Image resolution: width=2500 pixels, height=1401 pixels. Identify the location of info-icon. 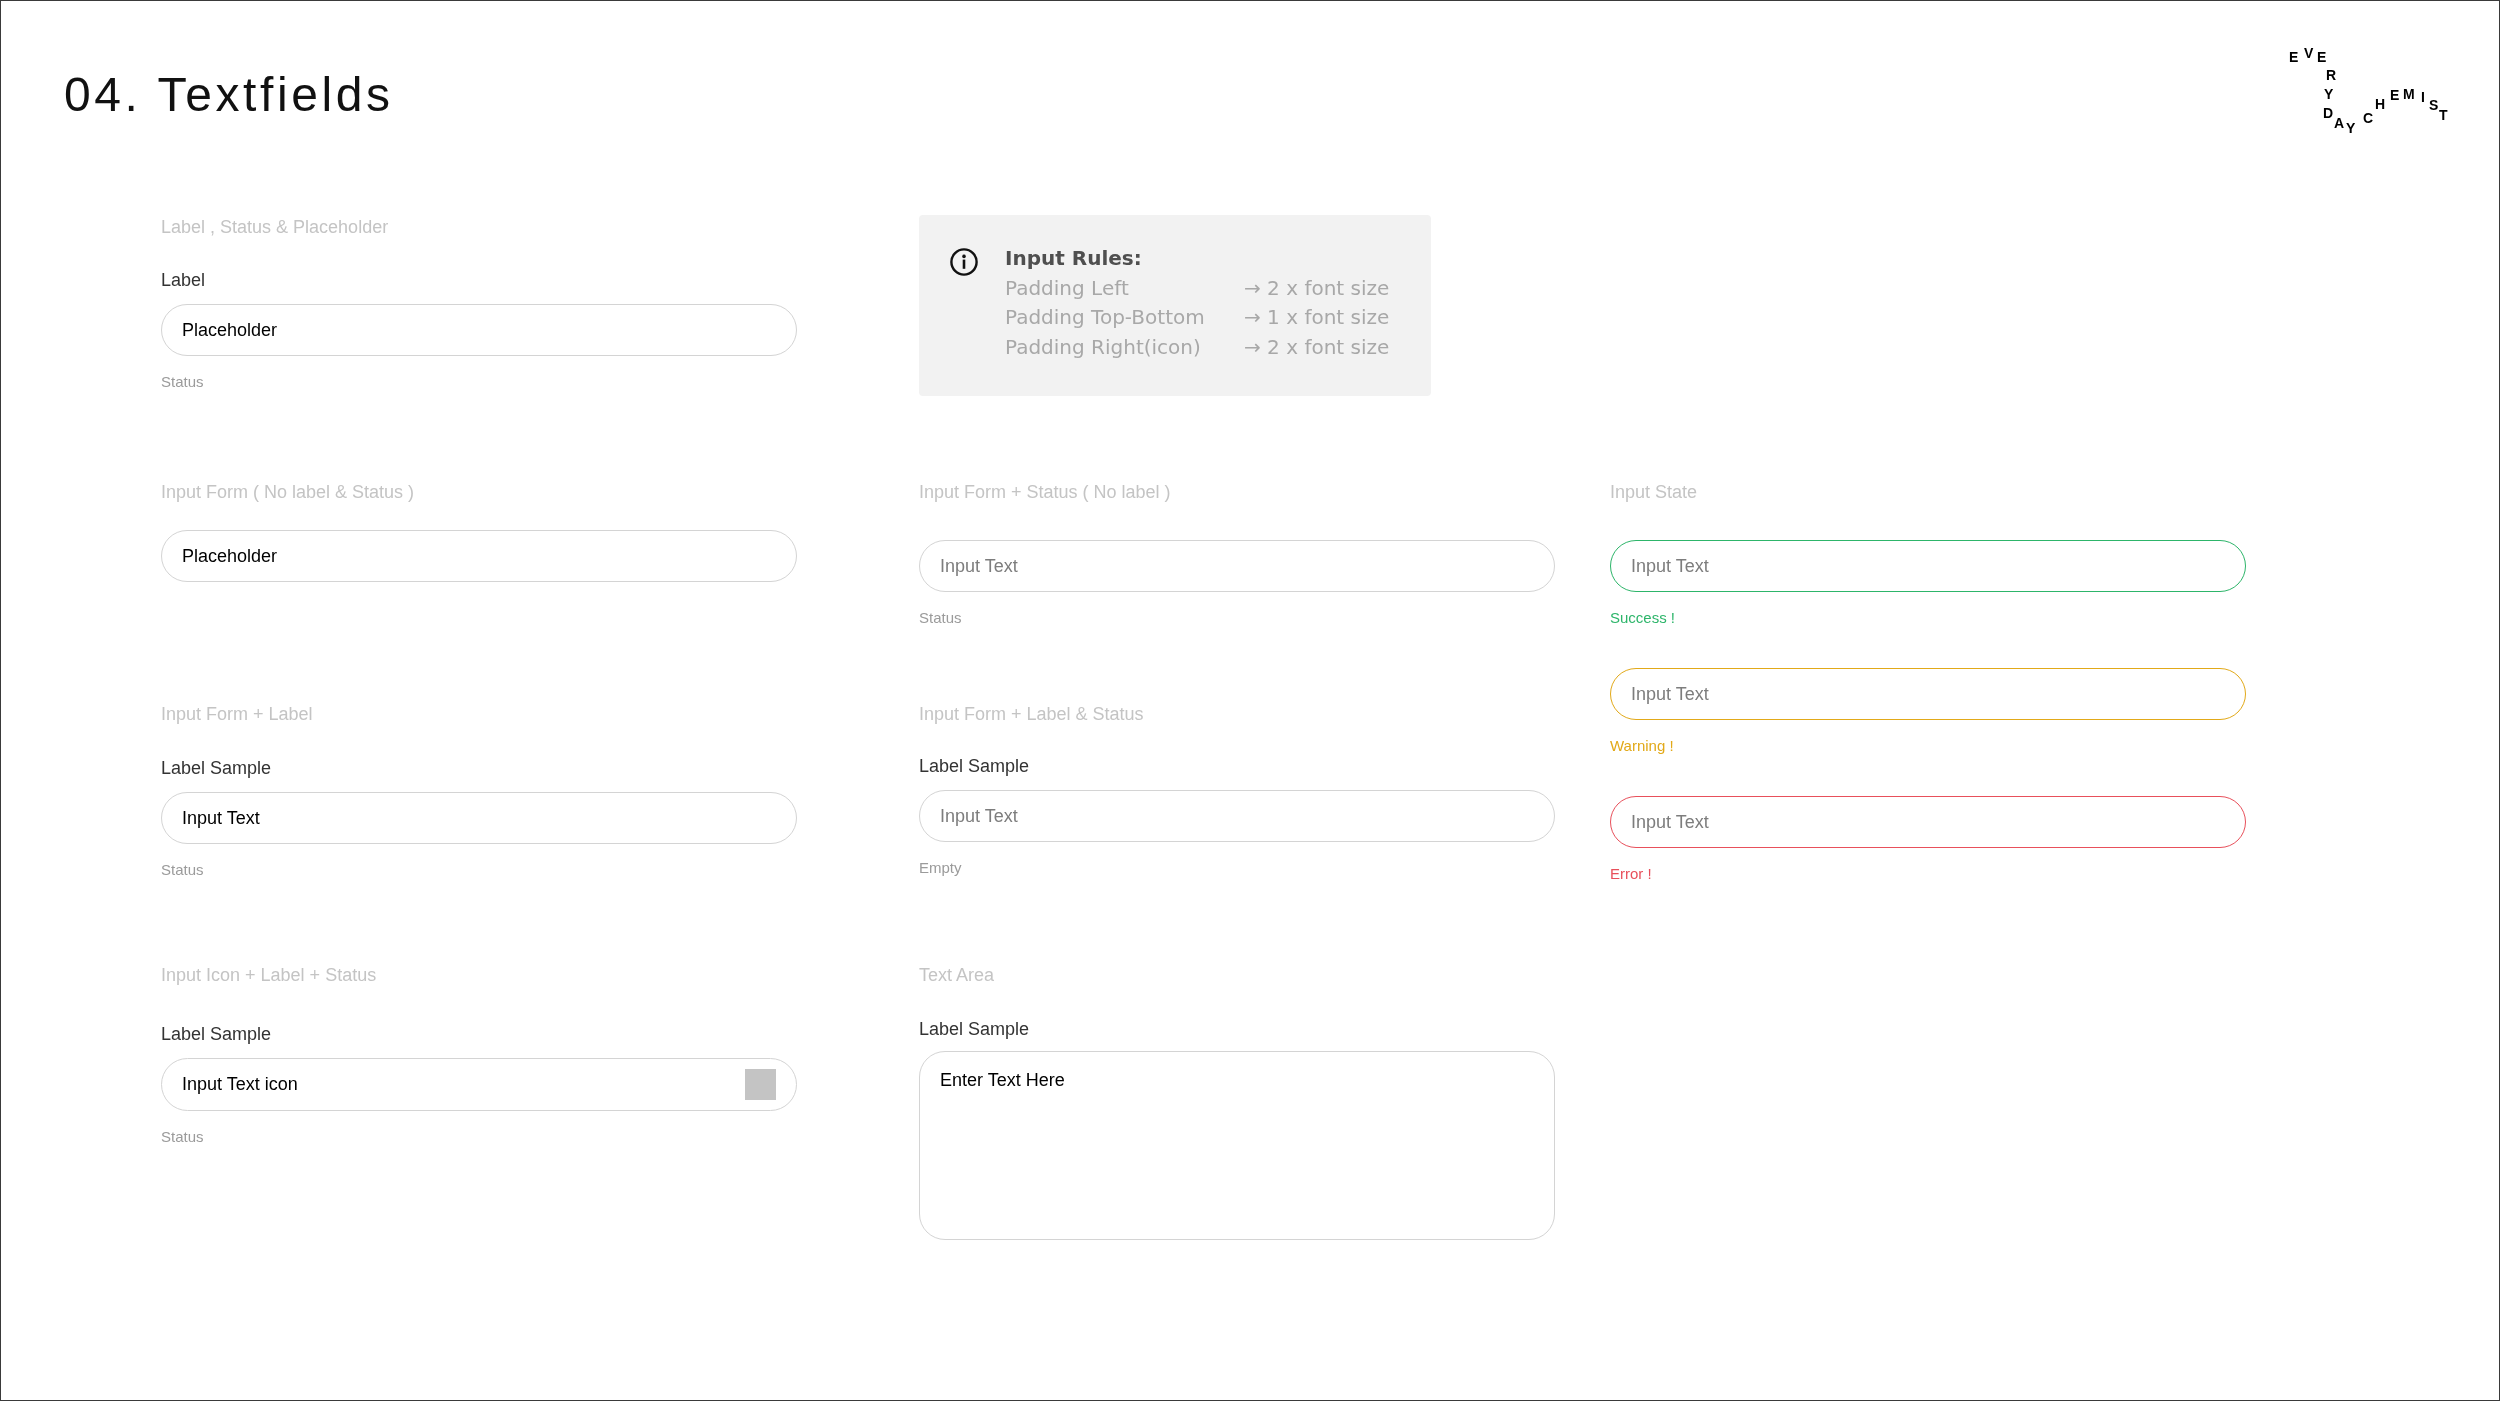
(964, 262).